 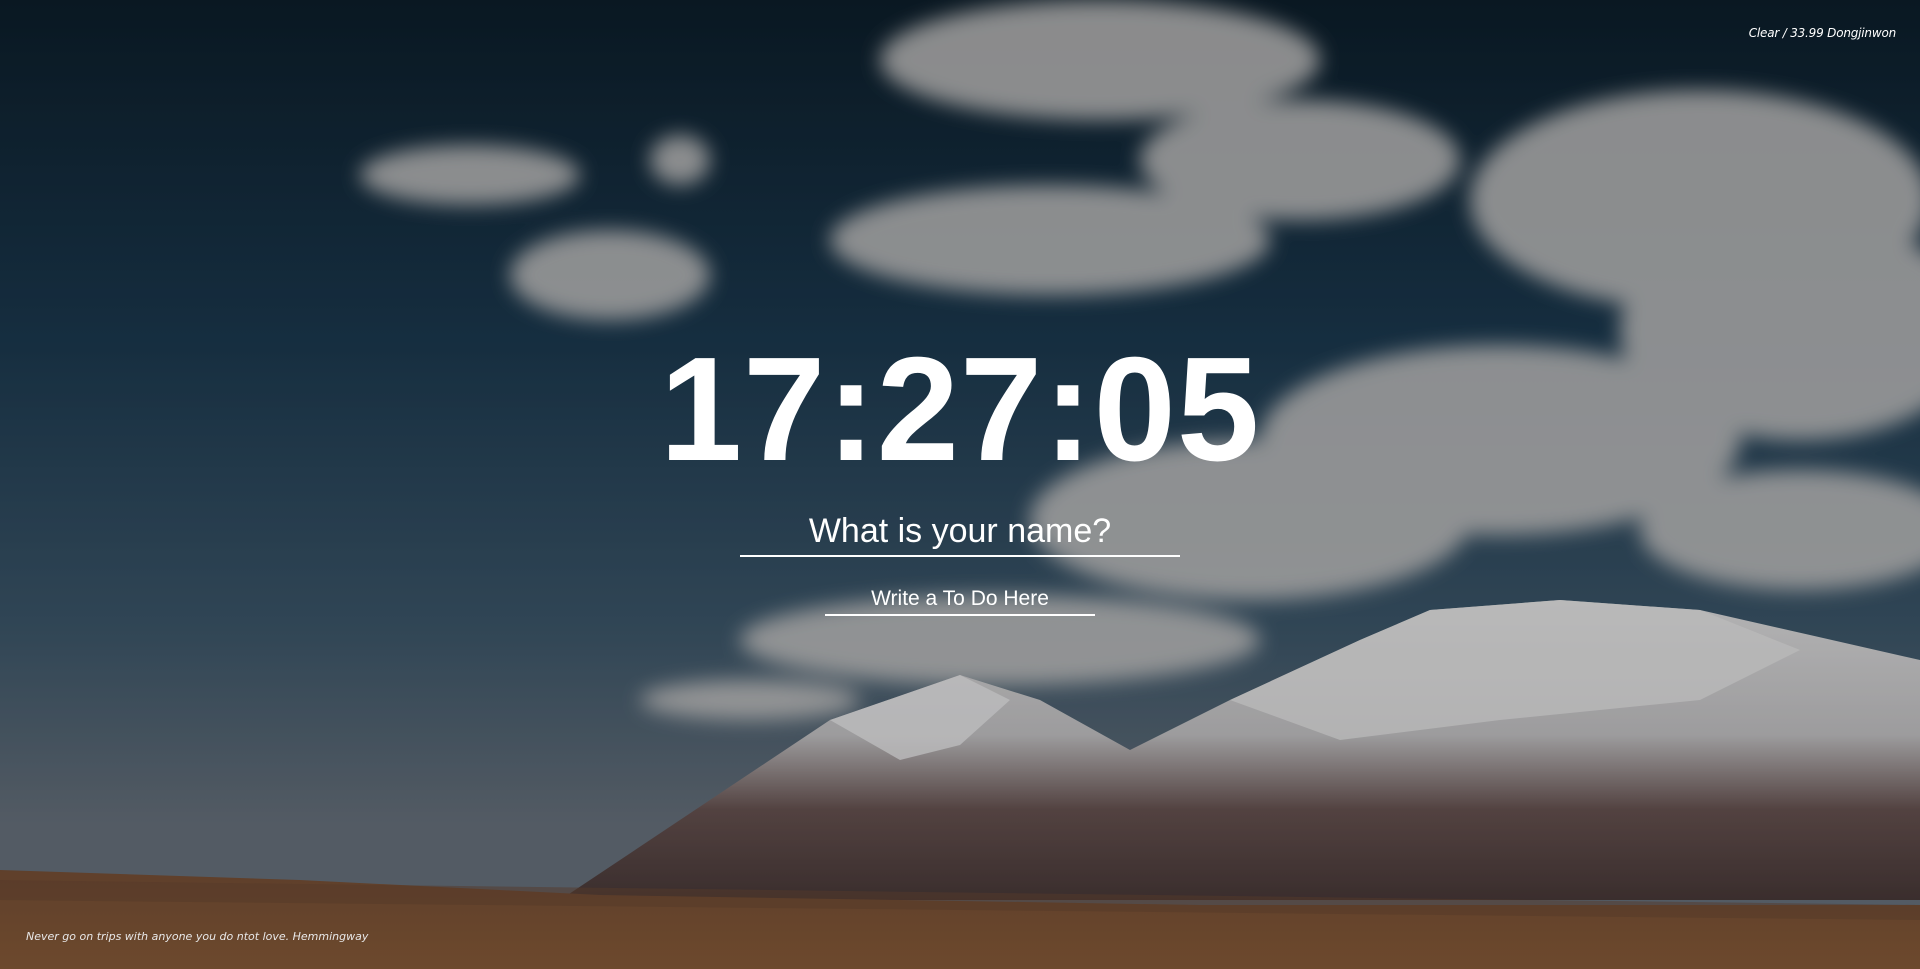 What do you see at coordinates (1822, 33) in the screenshot?
I see `weather-info: Clear / 33.99 Dongjinwon` at bounding box center [1822, 33].